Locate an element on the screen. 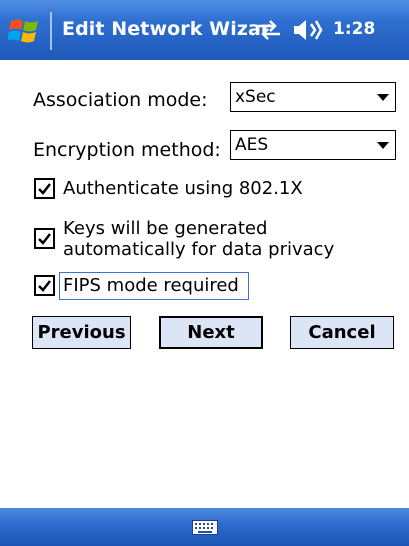  encryption-method-label: Encryption method: is located at coordinates (127, 150).